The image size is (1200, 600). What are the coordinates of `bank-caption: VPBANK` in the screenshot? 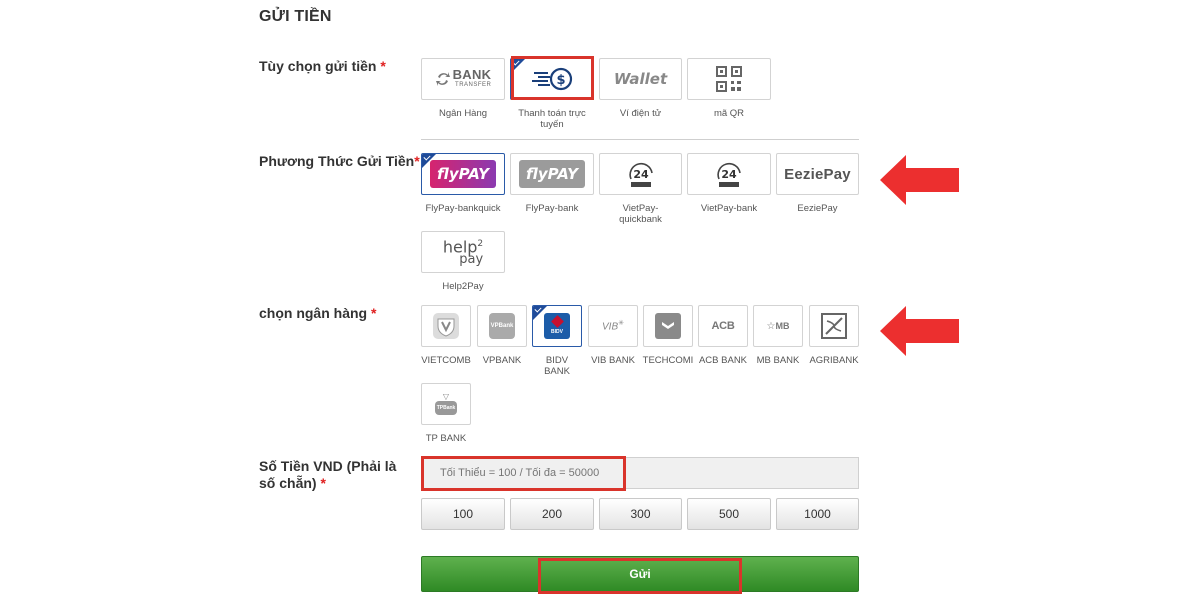 It's located at (502, 360).